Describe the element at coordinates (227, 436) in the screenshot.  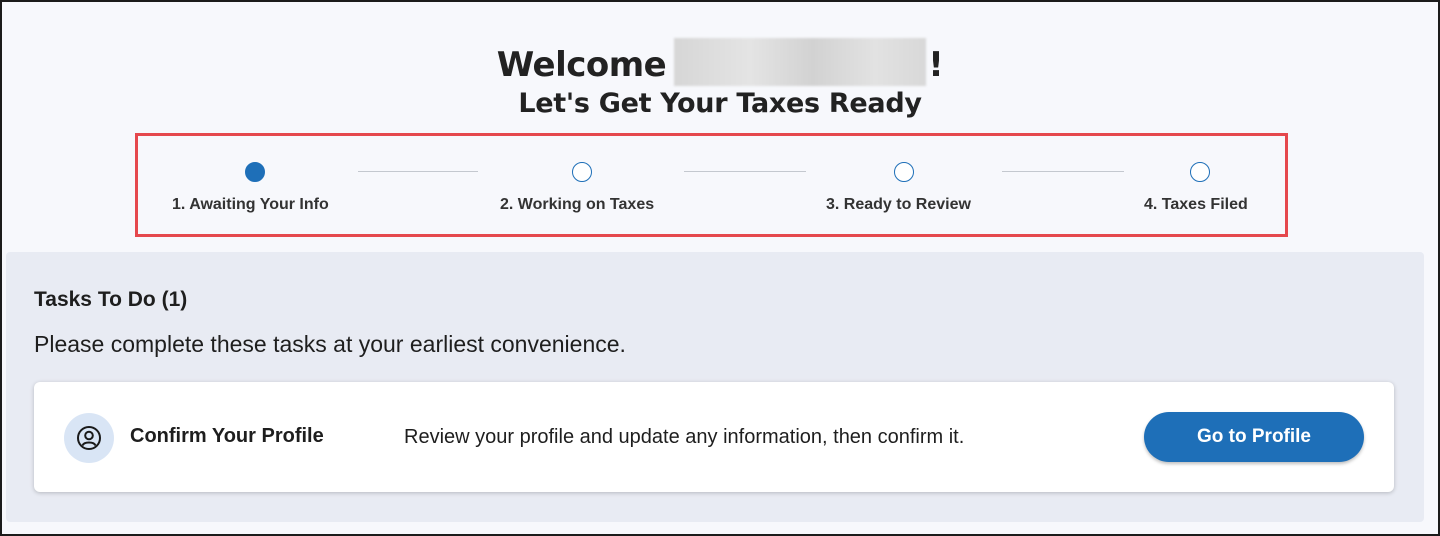
I see `task-name: Confirm Your Profile` at that location.